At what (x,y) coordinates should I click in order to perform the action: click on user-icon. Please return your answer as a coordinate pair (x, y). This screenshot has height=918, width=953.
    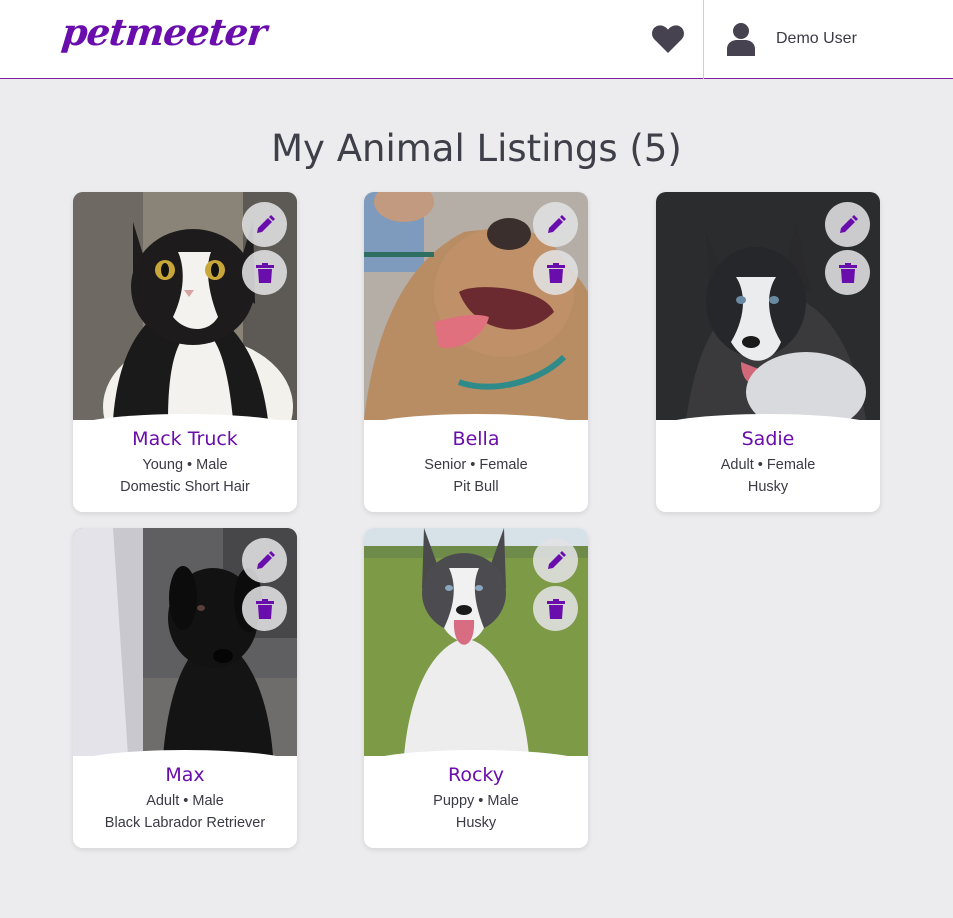
    Looking at the image, I should click on (741, 39).